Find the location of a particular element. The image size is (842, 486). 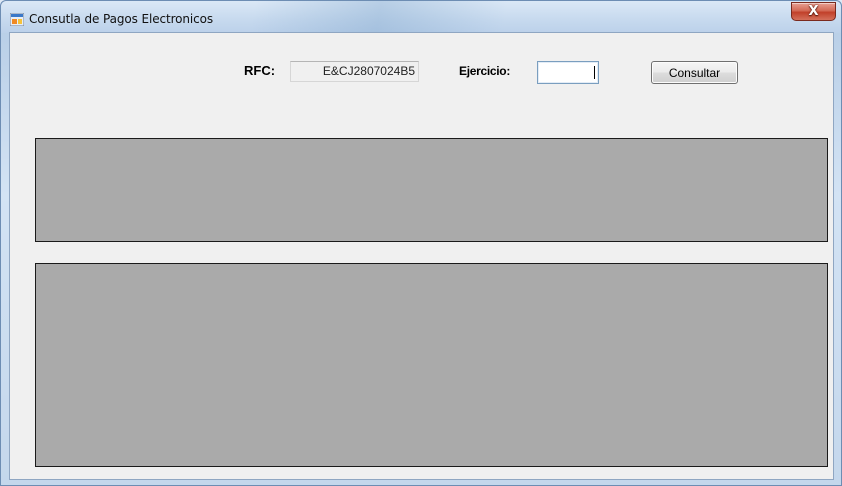

ejercicio-label: Ejercicio: is located at coordinates (485, 71).